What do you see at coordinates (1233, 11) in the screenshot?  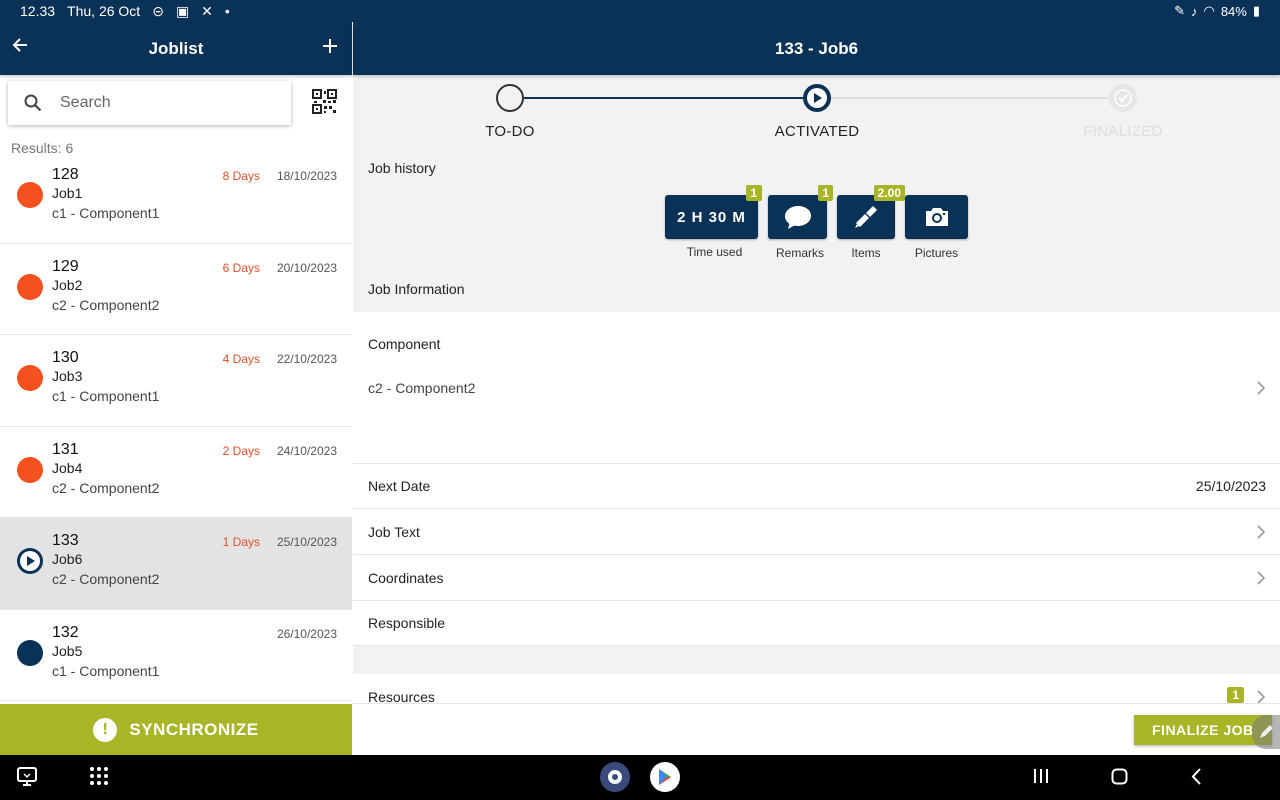 I see `battery-level: 84%` at bounding box center [1233, 11].